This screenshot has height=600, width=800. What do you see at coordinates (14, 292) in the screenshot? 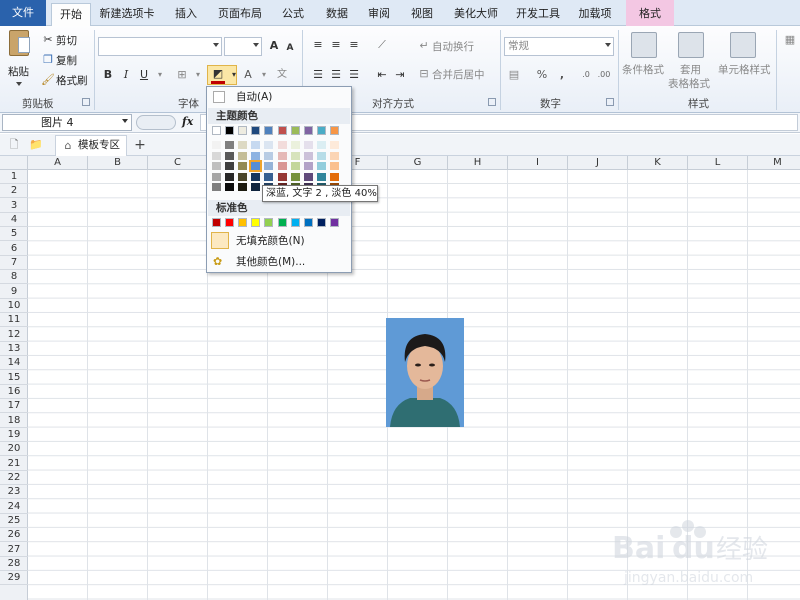
I see `row-header: 9` at bounding box center [14, 292].